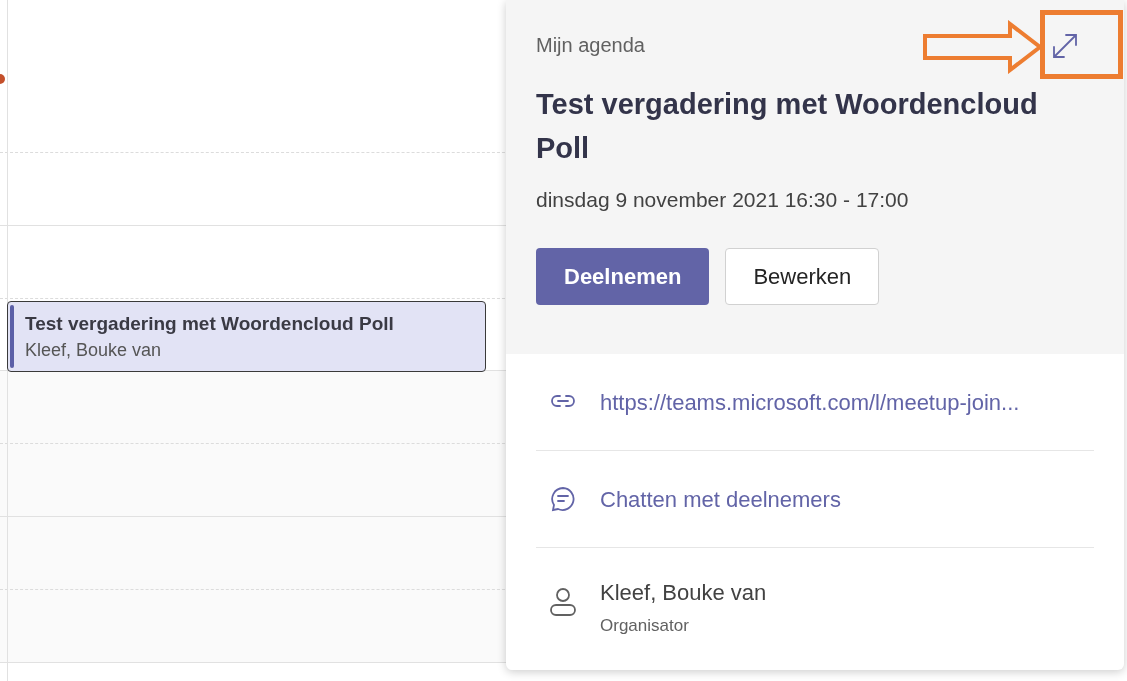 The height and width of the screenshot is (681, 1127). Describe the element at coordinates (787, 126) in the screenshot. I see `meeting-title: Test vergadering met Woordencloud Poll` at that location.